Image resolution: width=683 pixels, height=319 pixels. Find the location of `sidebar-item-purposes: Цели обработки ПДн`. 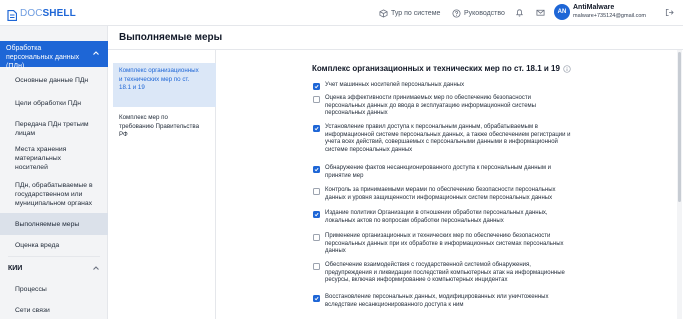

sidebar-item-purposes: Цели обработки ПДн is located at coordinates (54, 103).